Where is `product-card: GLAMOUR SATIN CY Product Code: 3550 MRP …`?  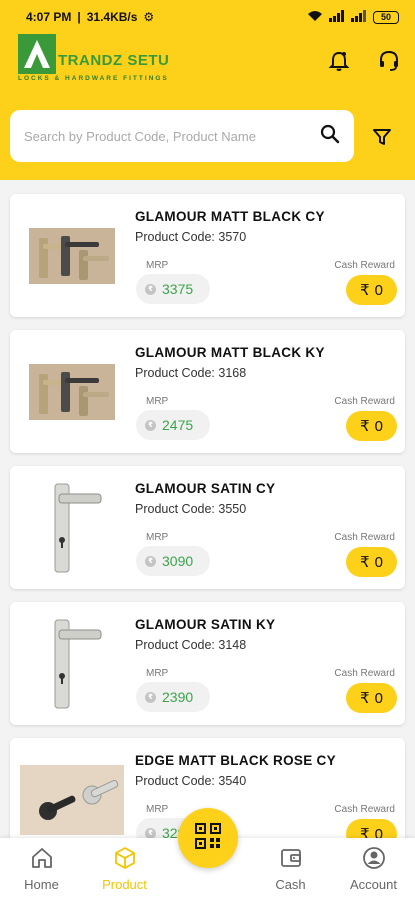
product-card: GLAMOUR SATIN CY Product Code: 3550 MRP … is located at coordinates (207, 527).